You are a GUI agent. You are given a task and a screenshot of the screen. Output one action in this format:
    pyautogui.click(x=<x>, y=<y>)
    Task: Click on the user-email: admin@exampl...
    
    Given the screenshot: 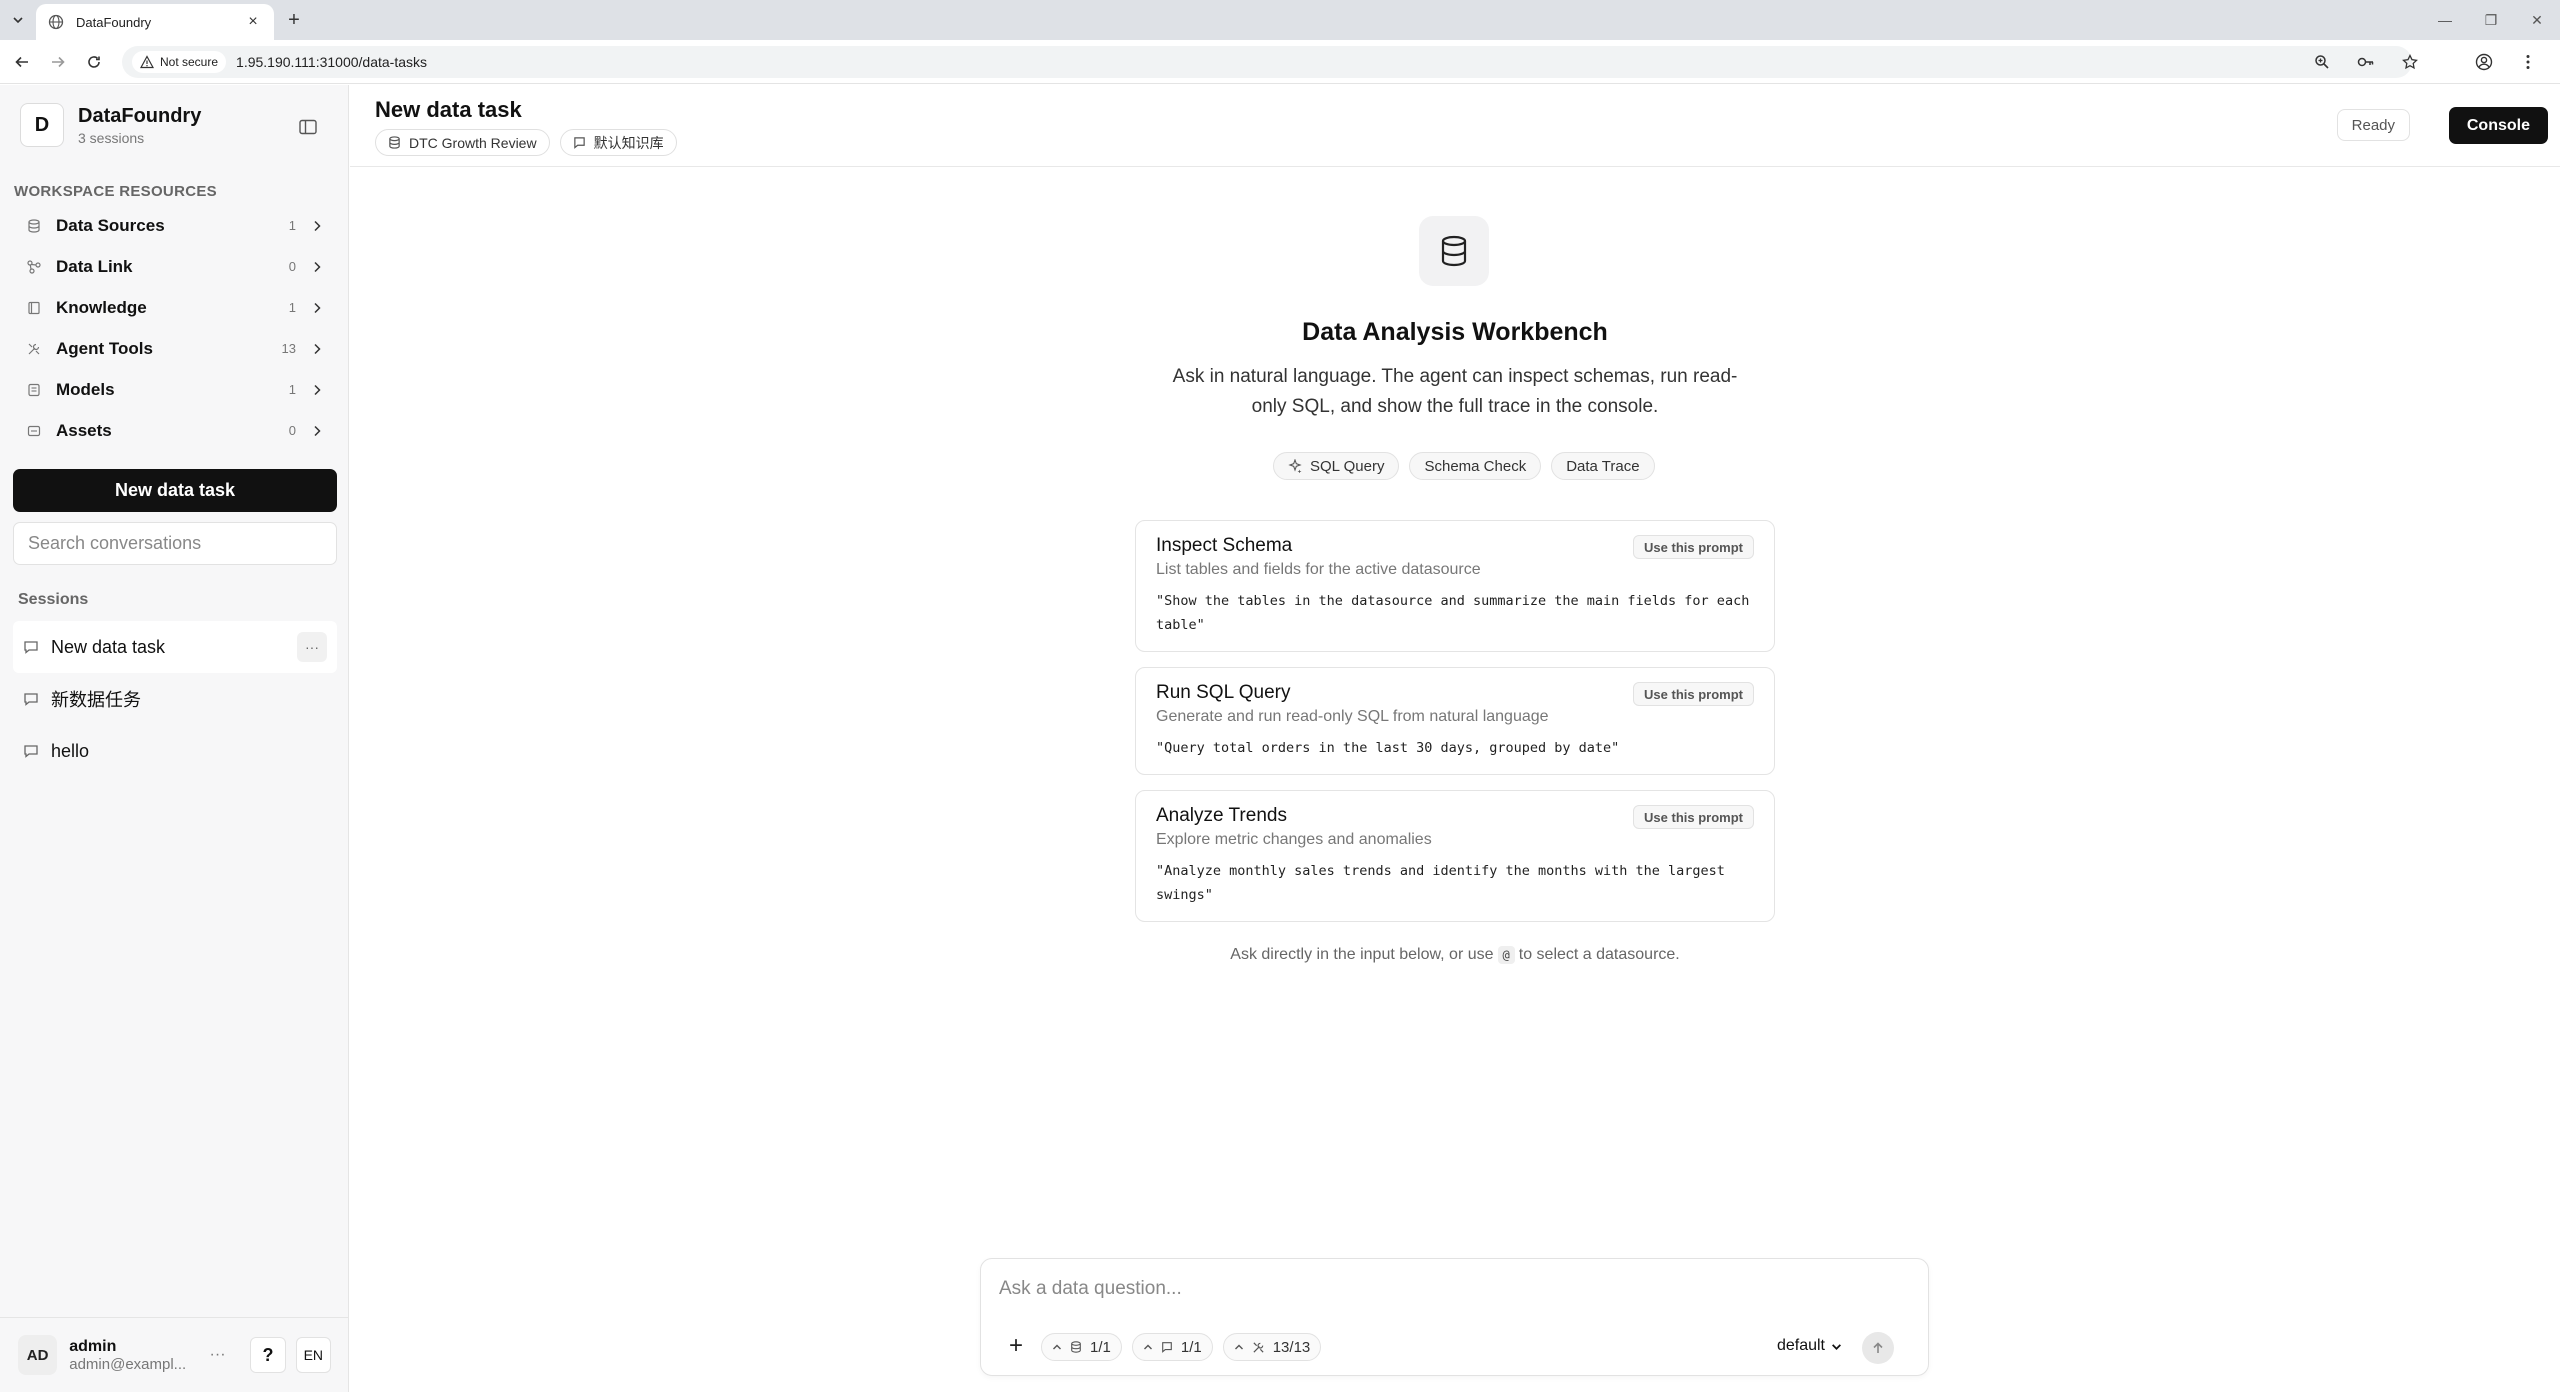 What is the action you would take?
    pyautogui.click(x=128, y=1364)
    